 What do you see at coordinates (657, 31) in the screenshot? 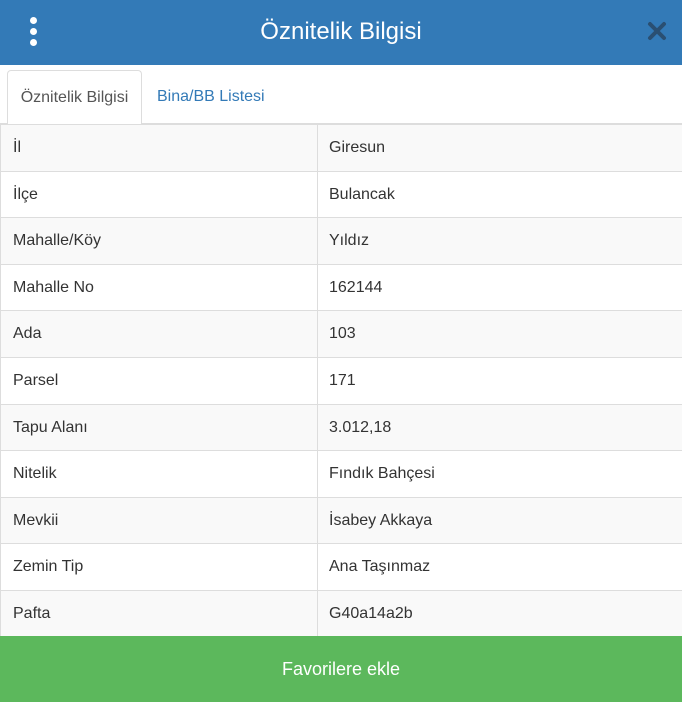
I see `close-icon` at bounding box center [657, 31].